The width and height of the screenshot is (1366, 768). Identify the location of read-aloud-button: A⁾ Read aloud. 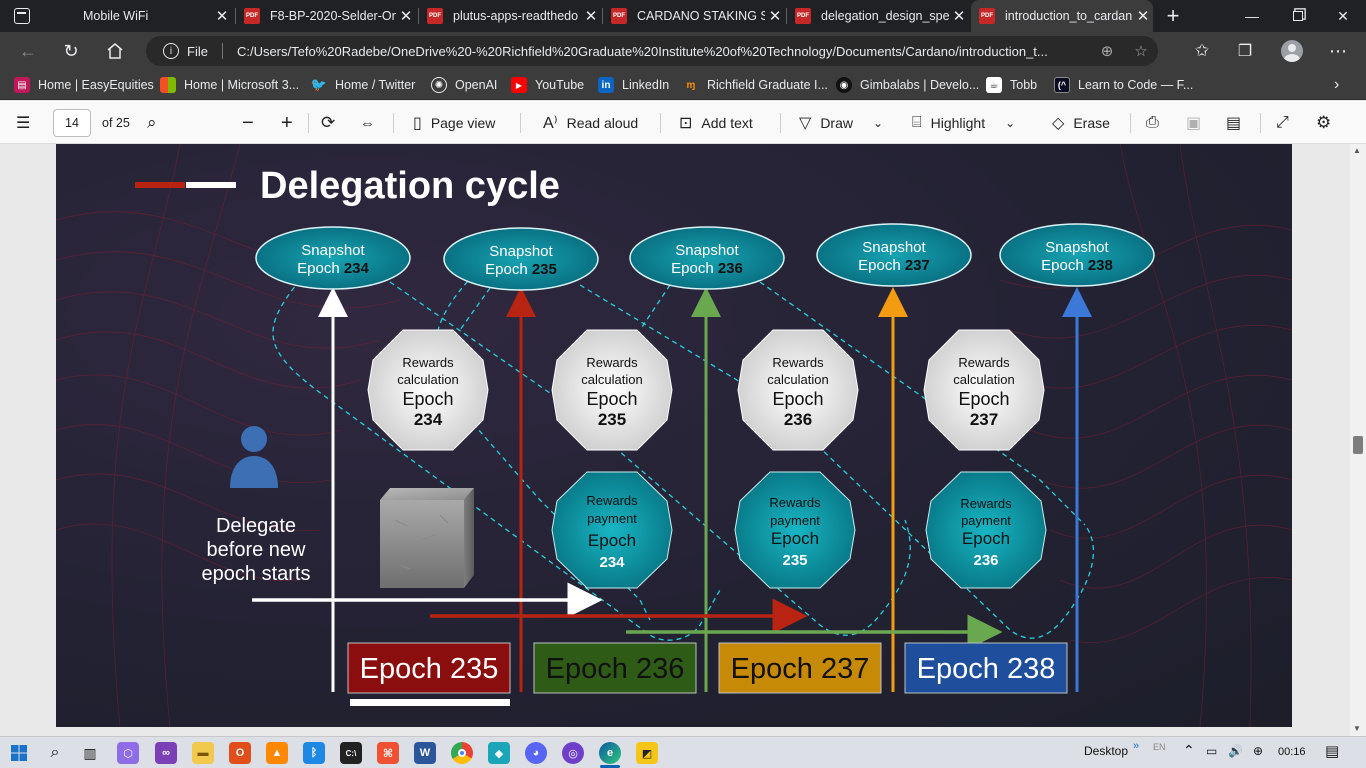
(590, 123).